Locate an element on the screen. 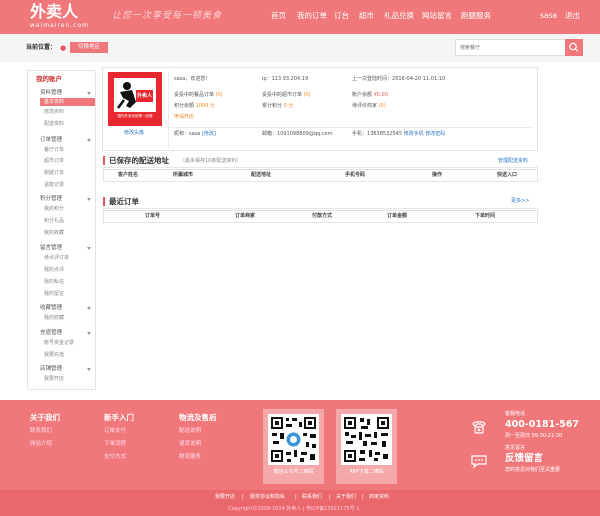  sidebar-group-orders: 订单管理 is located at coordinates (51, 140).